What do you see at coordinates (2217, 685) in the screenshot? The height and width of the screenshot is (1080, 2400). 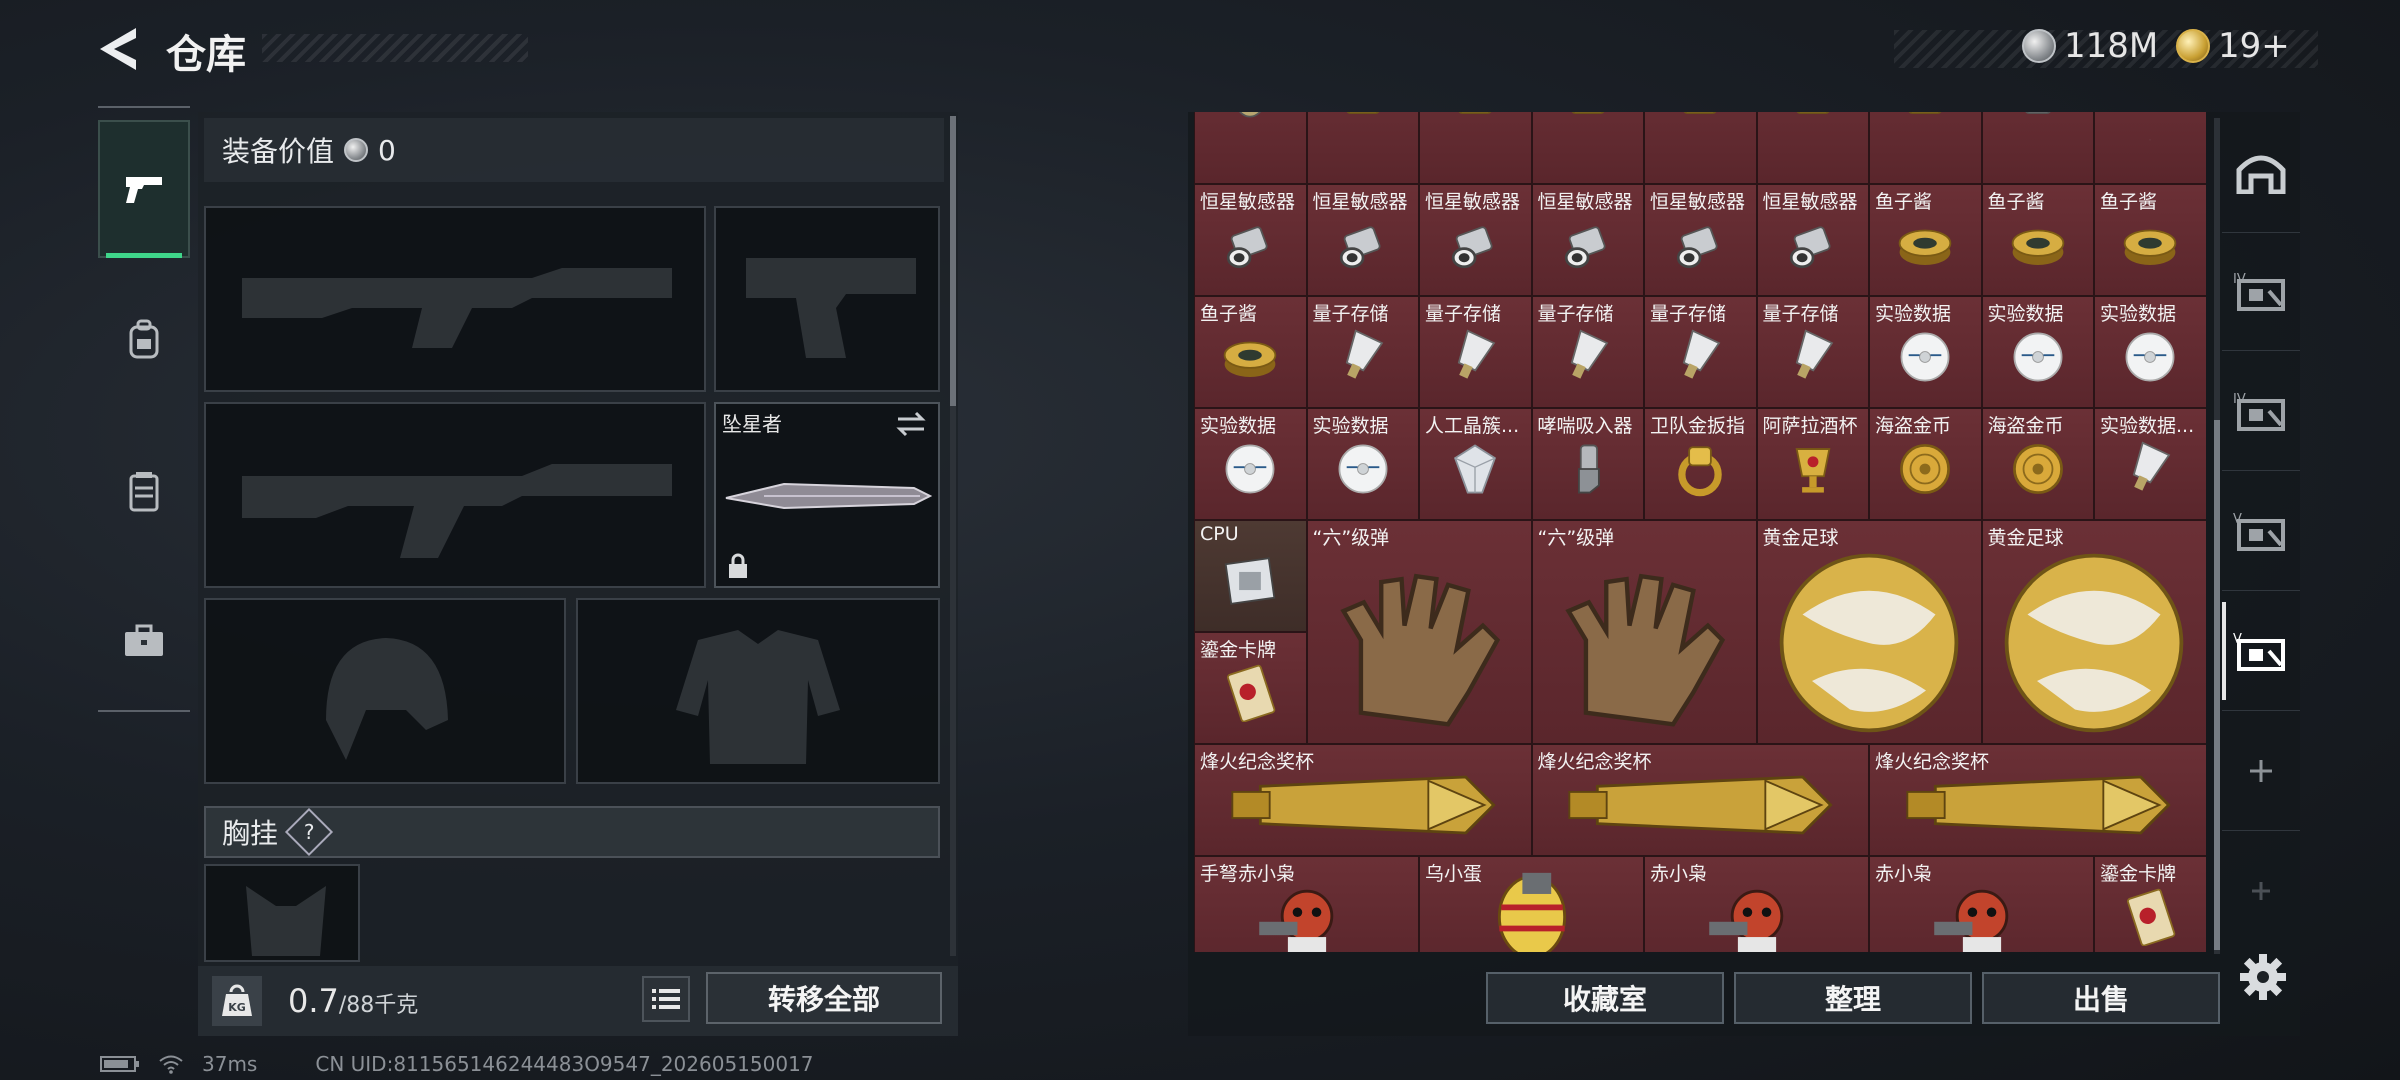 I see `warehouse-scroll-thumb` at bounding box center [2217, 685].